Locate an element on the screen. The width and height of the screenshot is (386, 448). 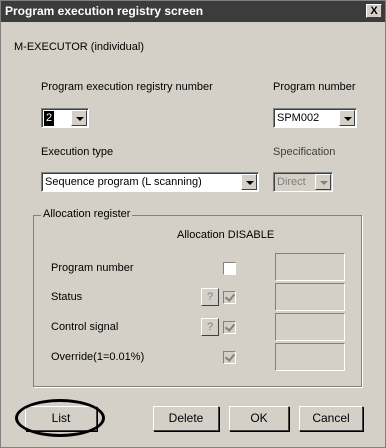
row-label-control-signal: Control signal is located at coordinates (85, 327).